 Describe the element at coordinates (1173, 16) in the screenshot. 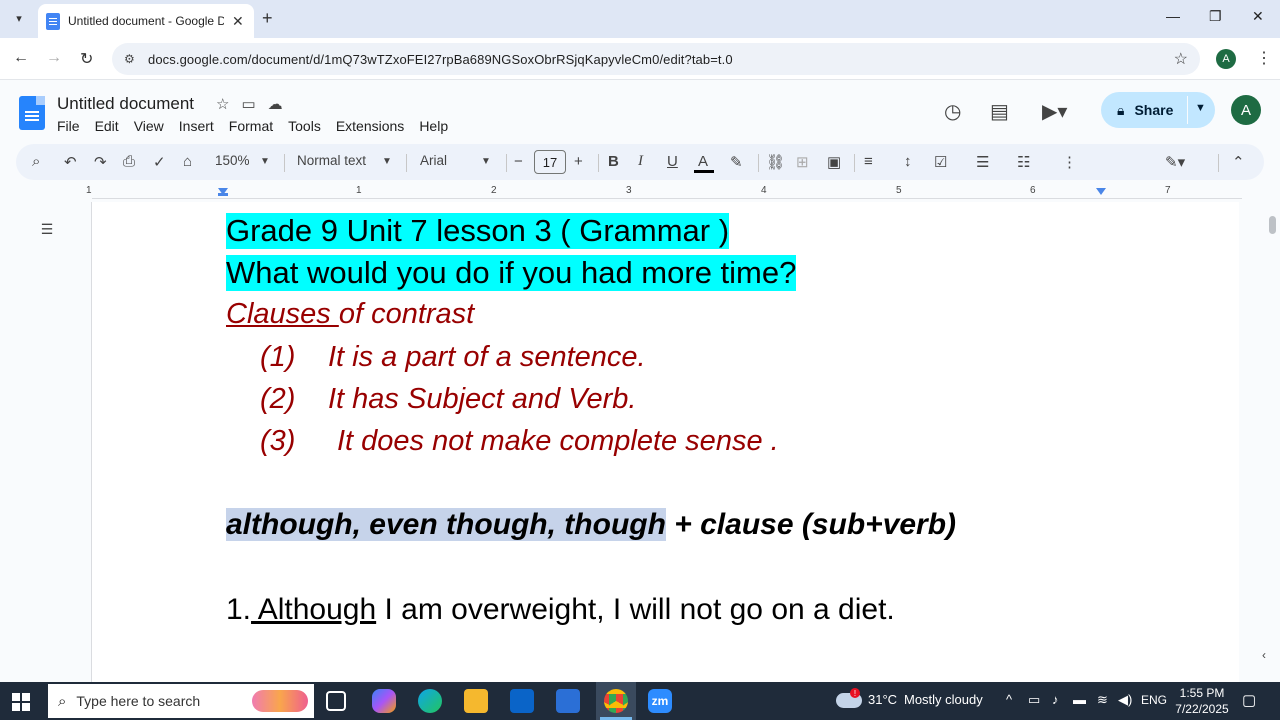

I see `minimize-icon: —` at that location.